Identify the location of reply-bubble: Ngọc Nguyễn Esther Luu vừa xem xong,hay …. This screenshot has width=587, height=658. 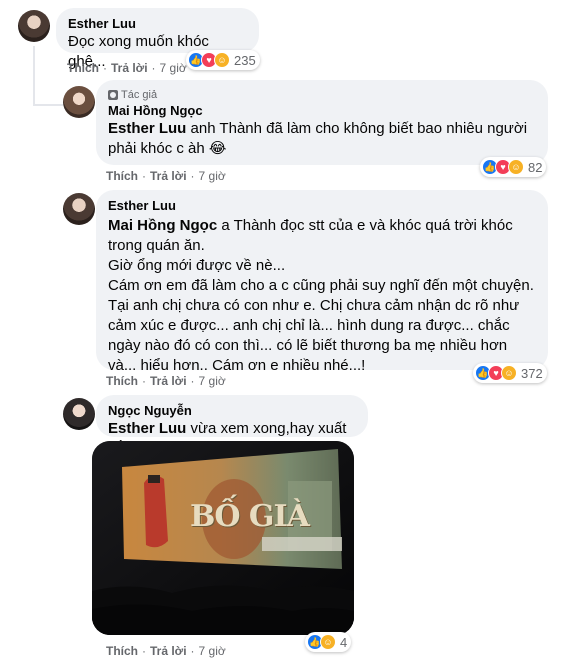
(232, 426).